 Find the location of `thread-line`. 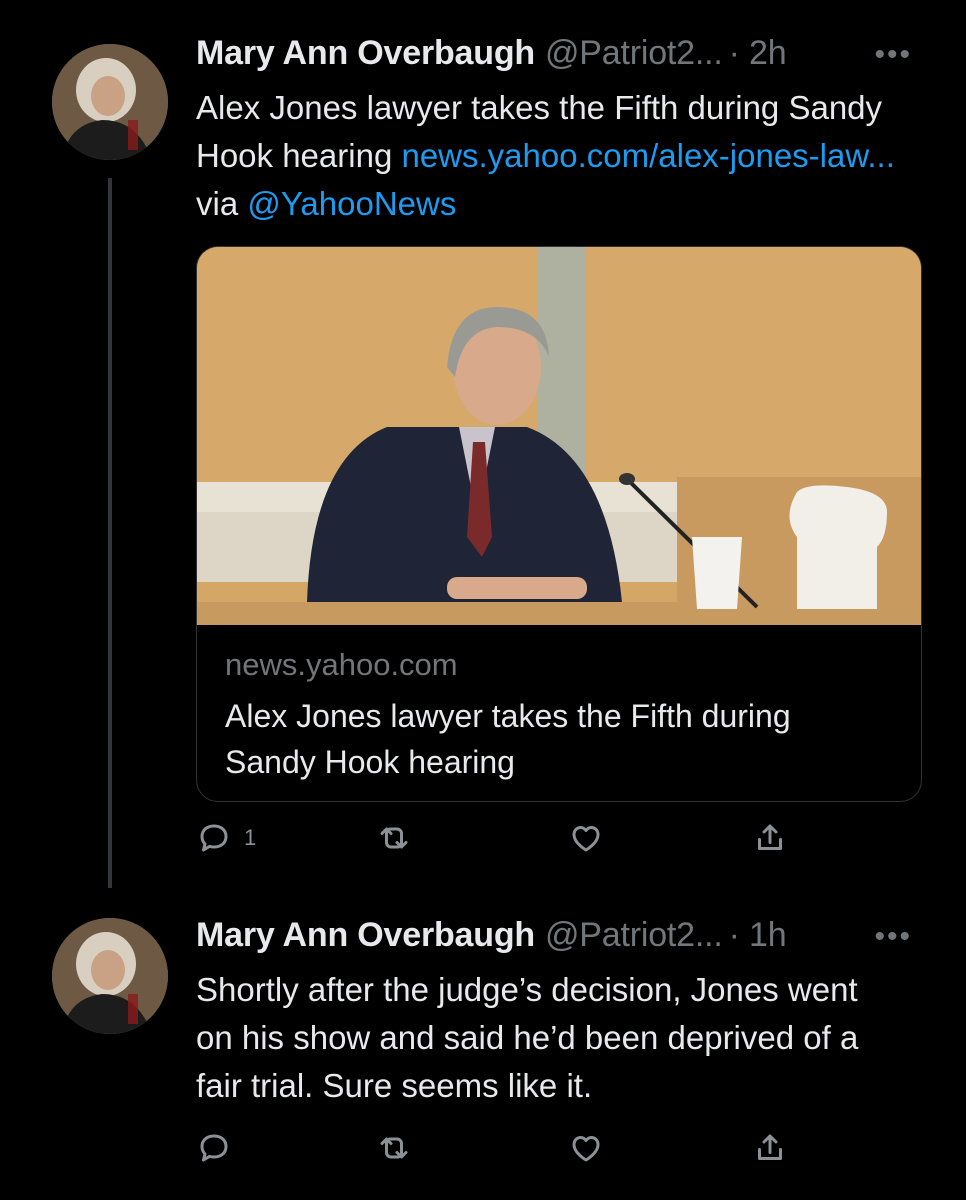

thread-line is located at coordinates (110, 533).